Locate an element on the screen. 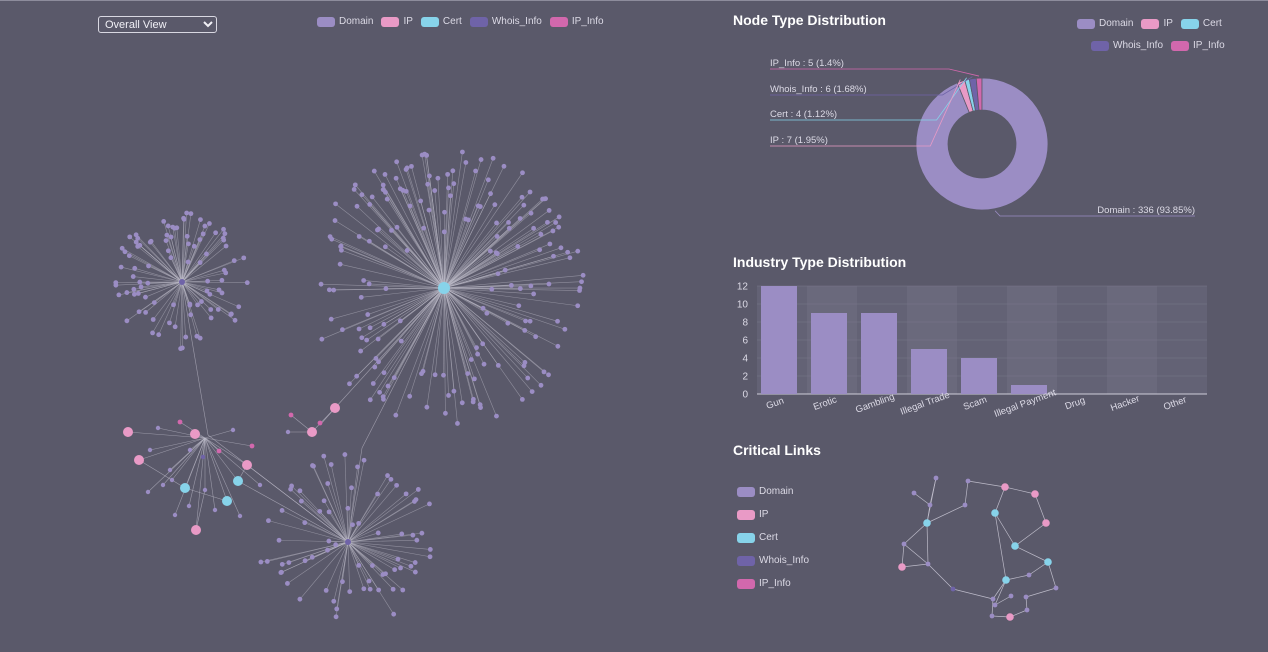 The height and width of the screenshot is (652, 1268). pie-legend-item-cert: Cert is located at coordinates (1201, 23).